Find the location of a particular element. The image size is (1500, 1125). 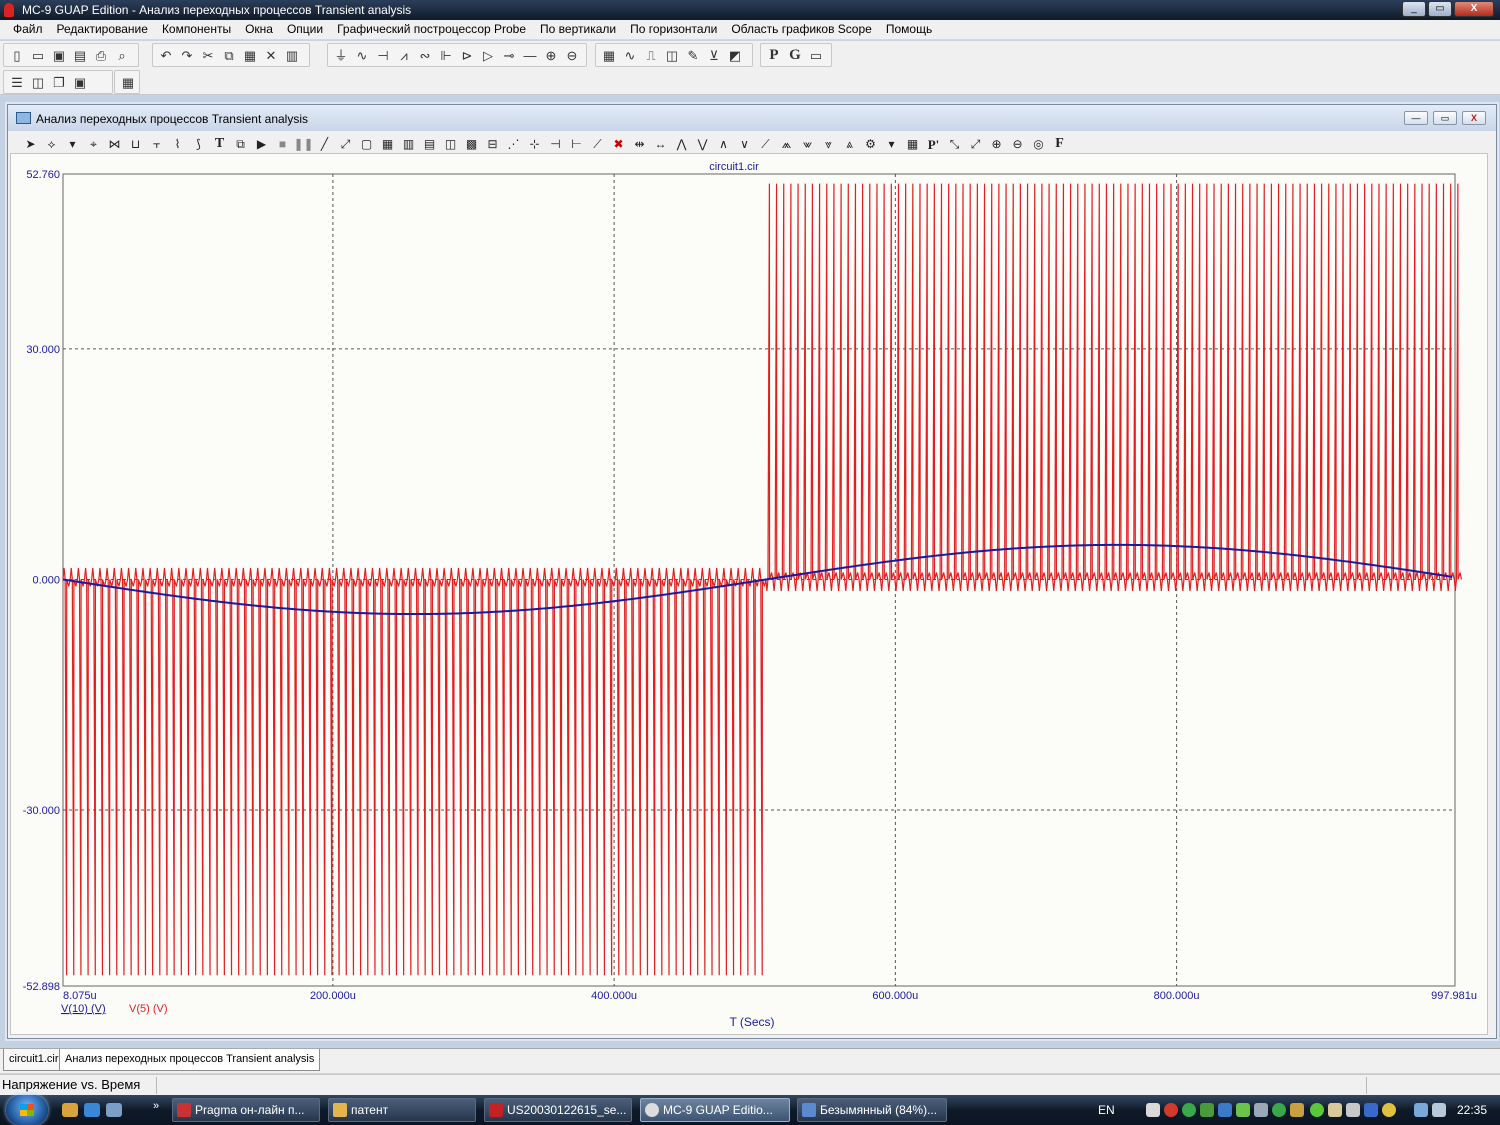

close-button: X is located at coordinates (1474, 9).